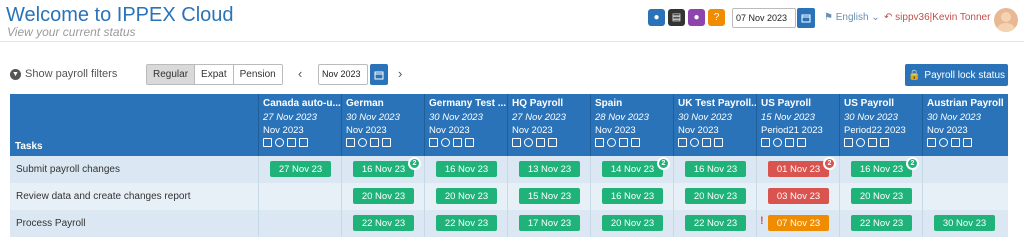 The width and height of the screenshot is (1024, 242). I want to click on prev-period-icon: ‹, so click(300, 73).